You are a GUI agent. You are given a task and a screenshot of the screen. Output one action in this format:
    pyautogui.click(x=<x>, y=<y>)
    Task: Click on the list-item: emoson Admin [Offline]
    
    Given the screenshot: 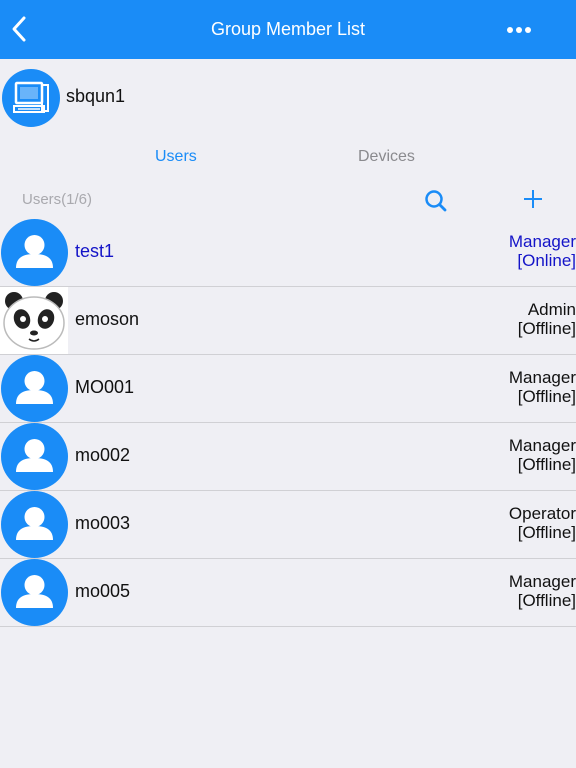 What is the action you would take?
    pyautogui.click(x=288, y=321)
    